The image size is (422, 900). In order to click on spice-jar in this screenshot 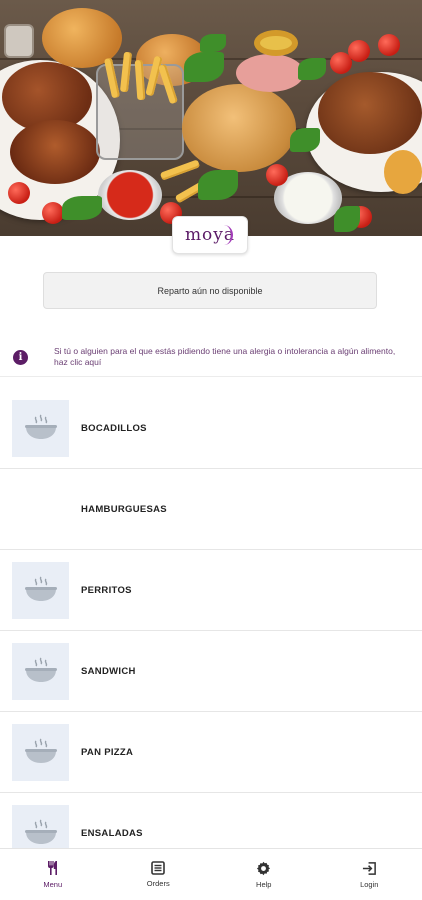, I will do `click(19, 41)`.